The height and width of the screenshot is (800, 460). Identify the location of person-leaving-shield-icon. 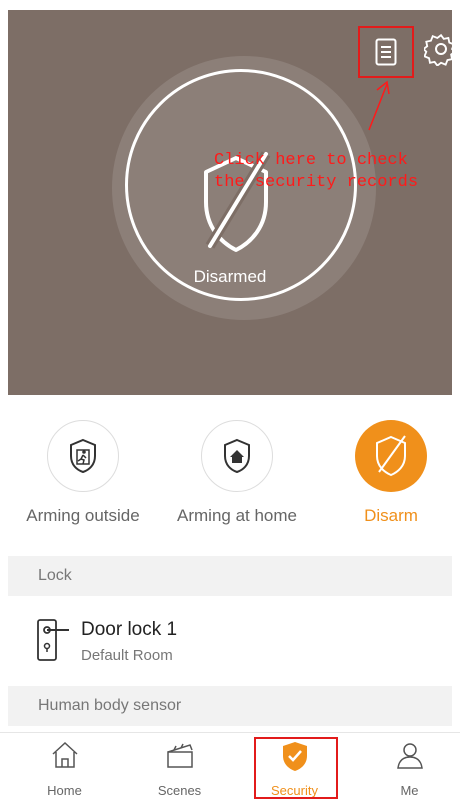
(83, 456).